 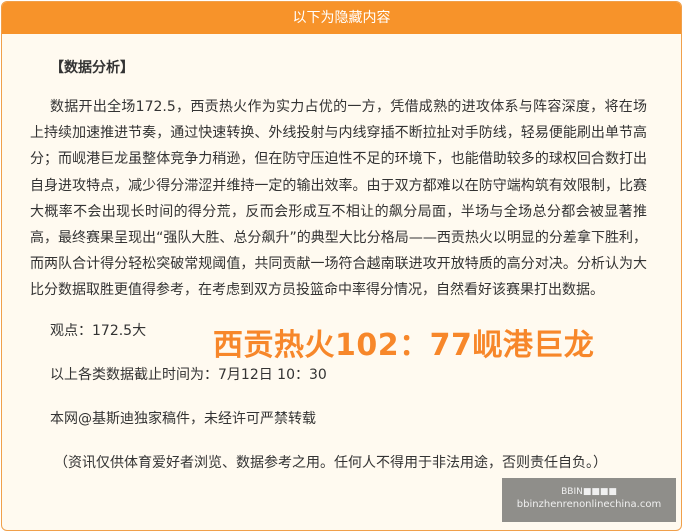 I want to click on watermark-url: bbinzhenrenonlinechina.com, so click(x=589, y=504).